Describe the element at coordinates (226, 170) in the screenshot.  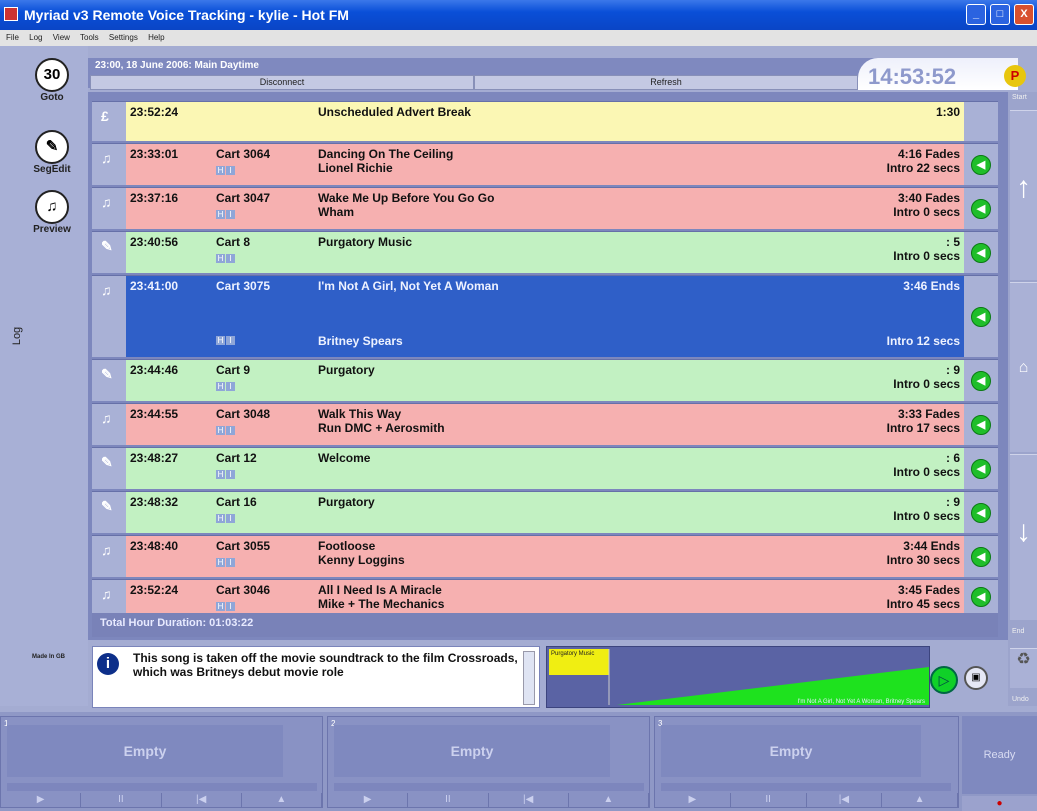
I see `hook-intro-badges: HI` at that location.